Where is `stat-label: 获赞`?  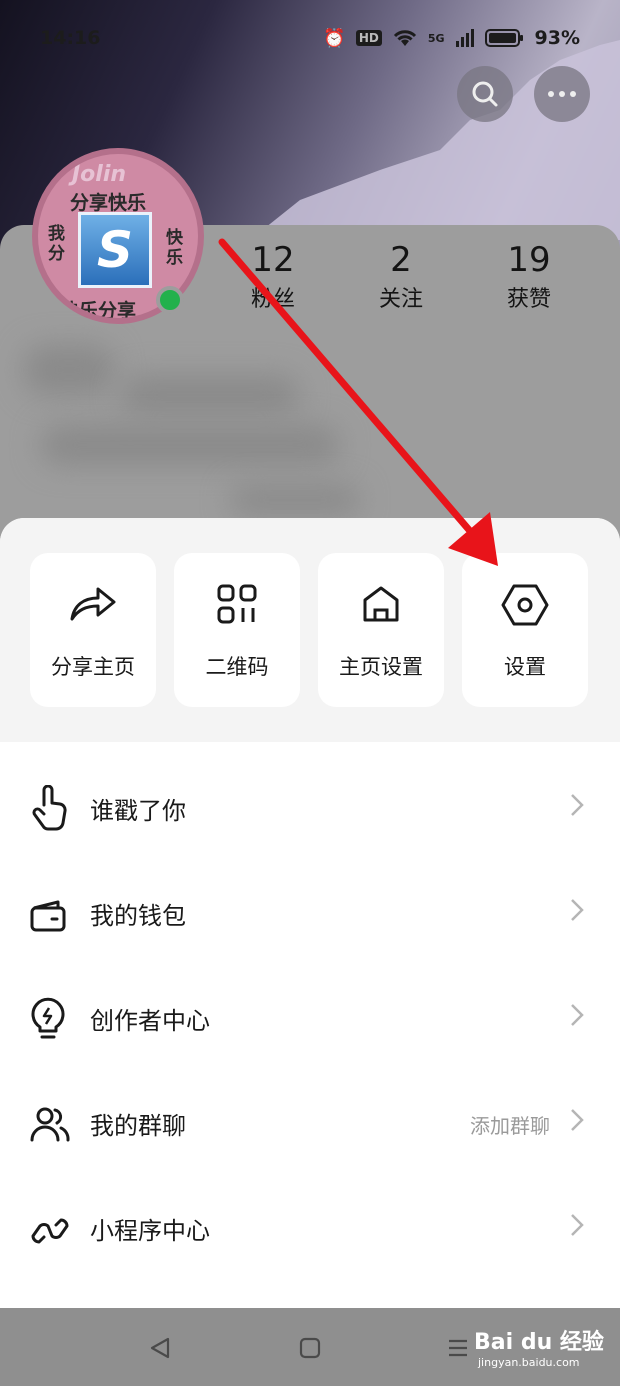 stat-label: 获赞 is located at coordinates (528, 299).